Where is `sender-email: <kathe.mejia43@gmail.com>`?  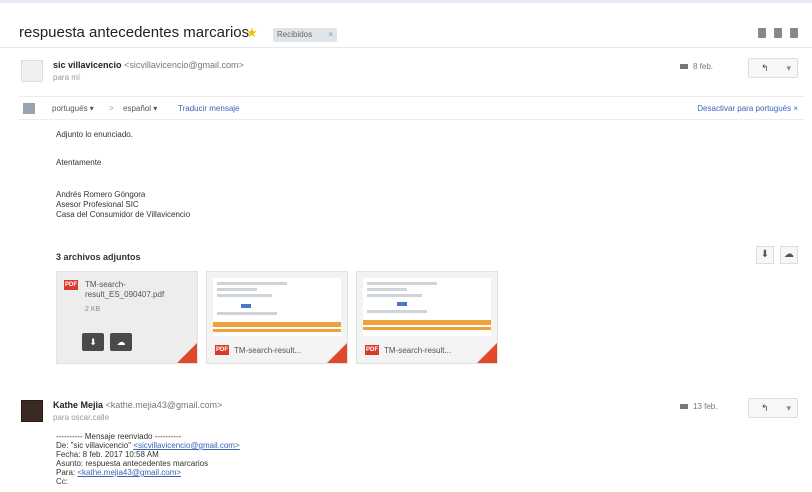
sender-email: <kathe.mejia43@gmail.com> is located at coordinates (164, 405).